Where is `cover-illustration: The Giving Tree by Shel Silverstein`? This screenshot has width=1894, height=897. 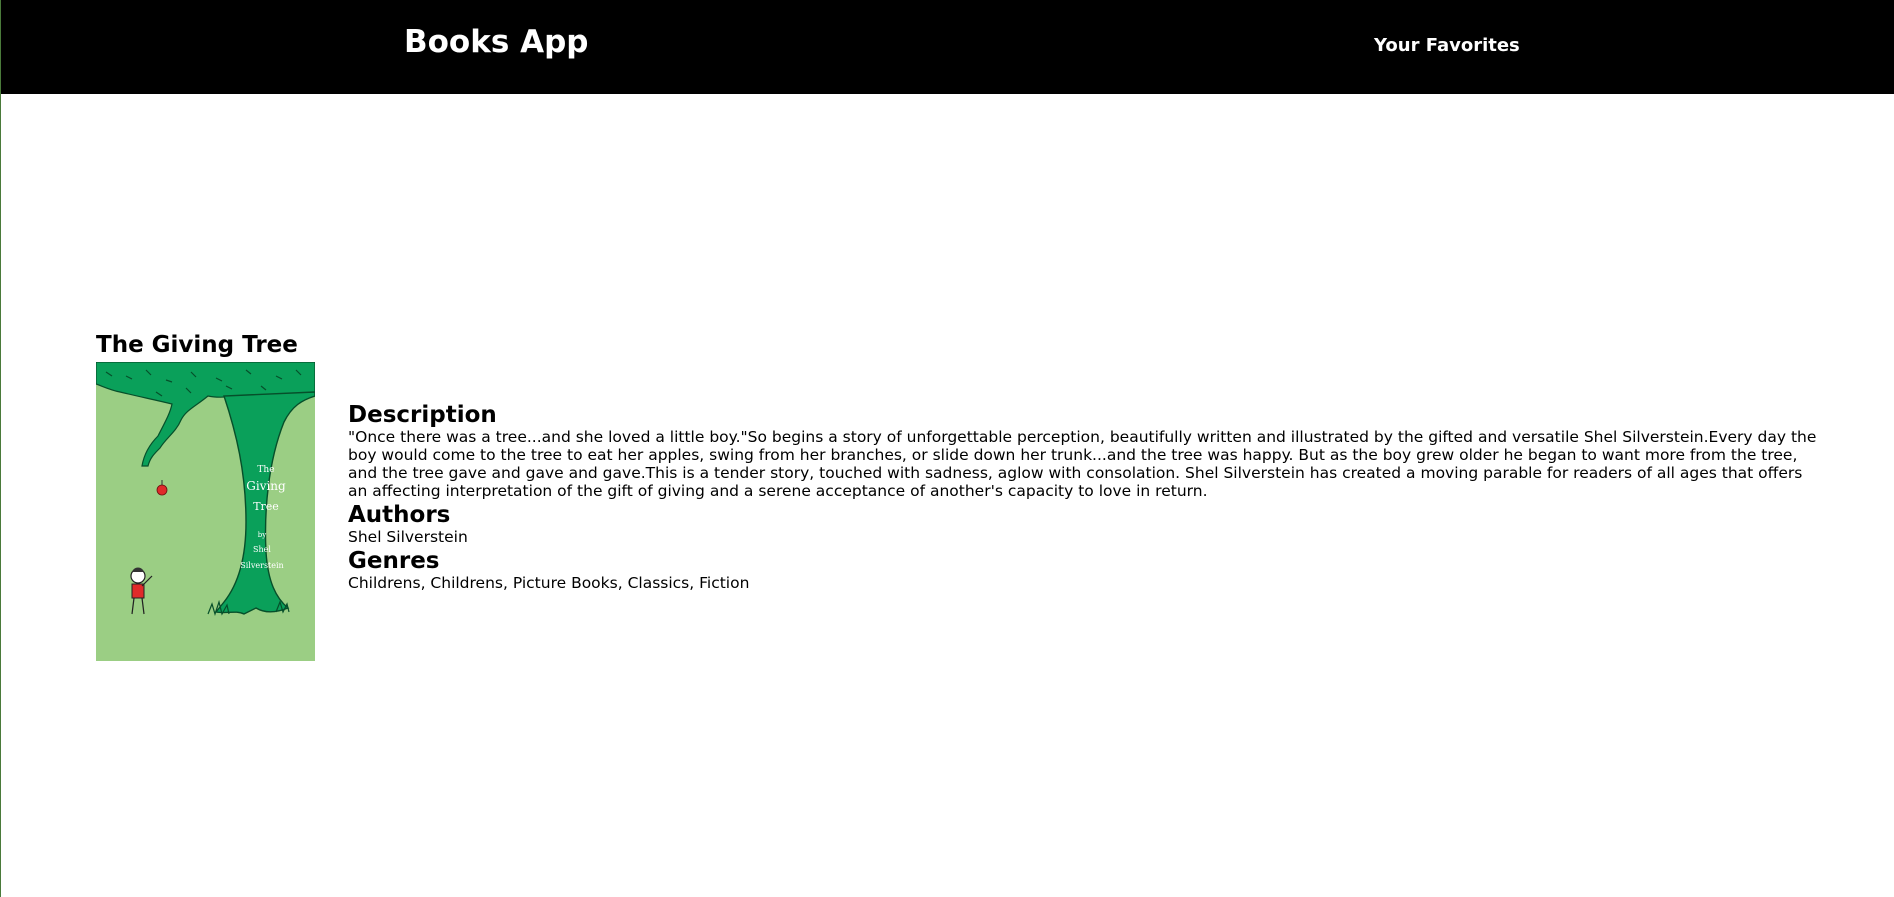
cover-illustration: The Giving Tree by Shel Silverstein is located at coordinates (205, 511).